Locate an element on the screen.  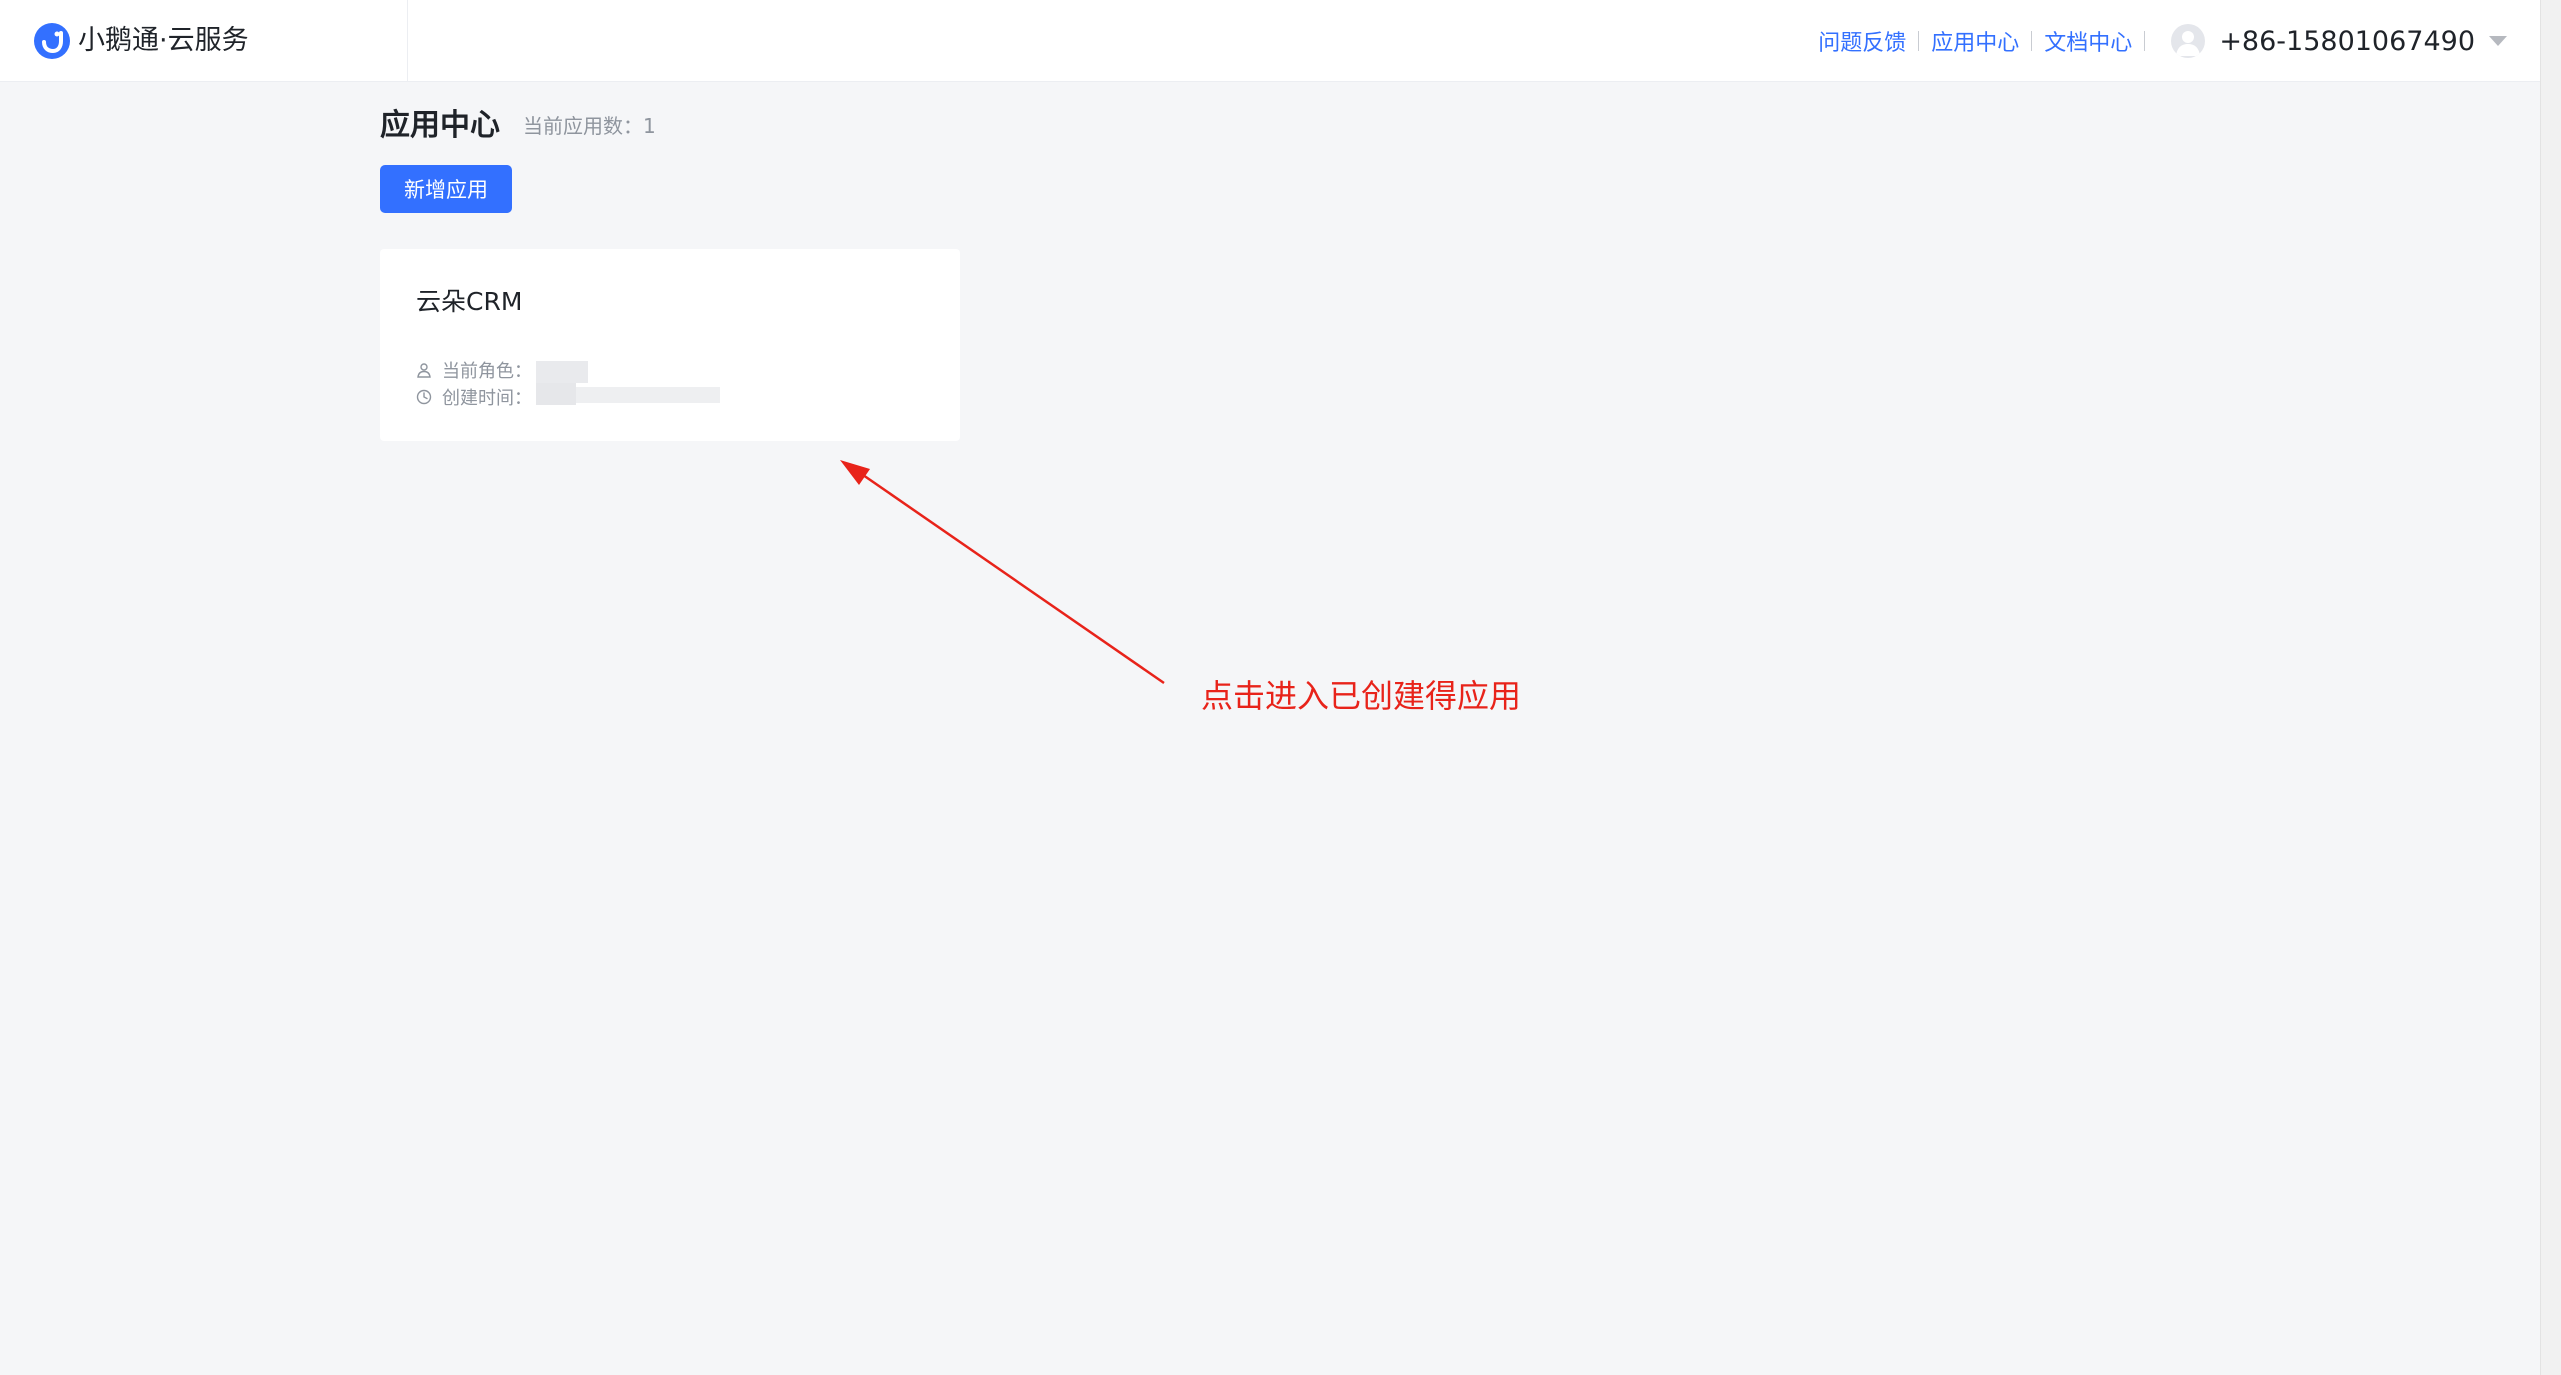
nav-feedback-link: 问题反馈 is located at coordinates (1862, 41).